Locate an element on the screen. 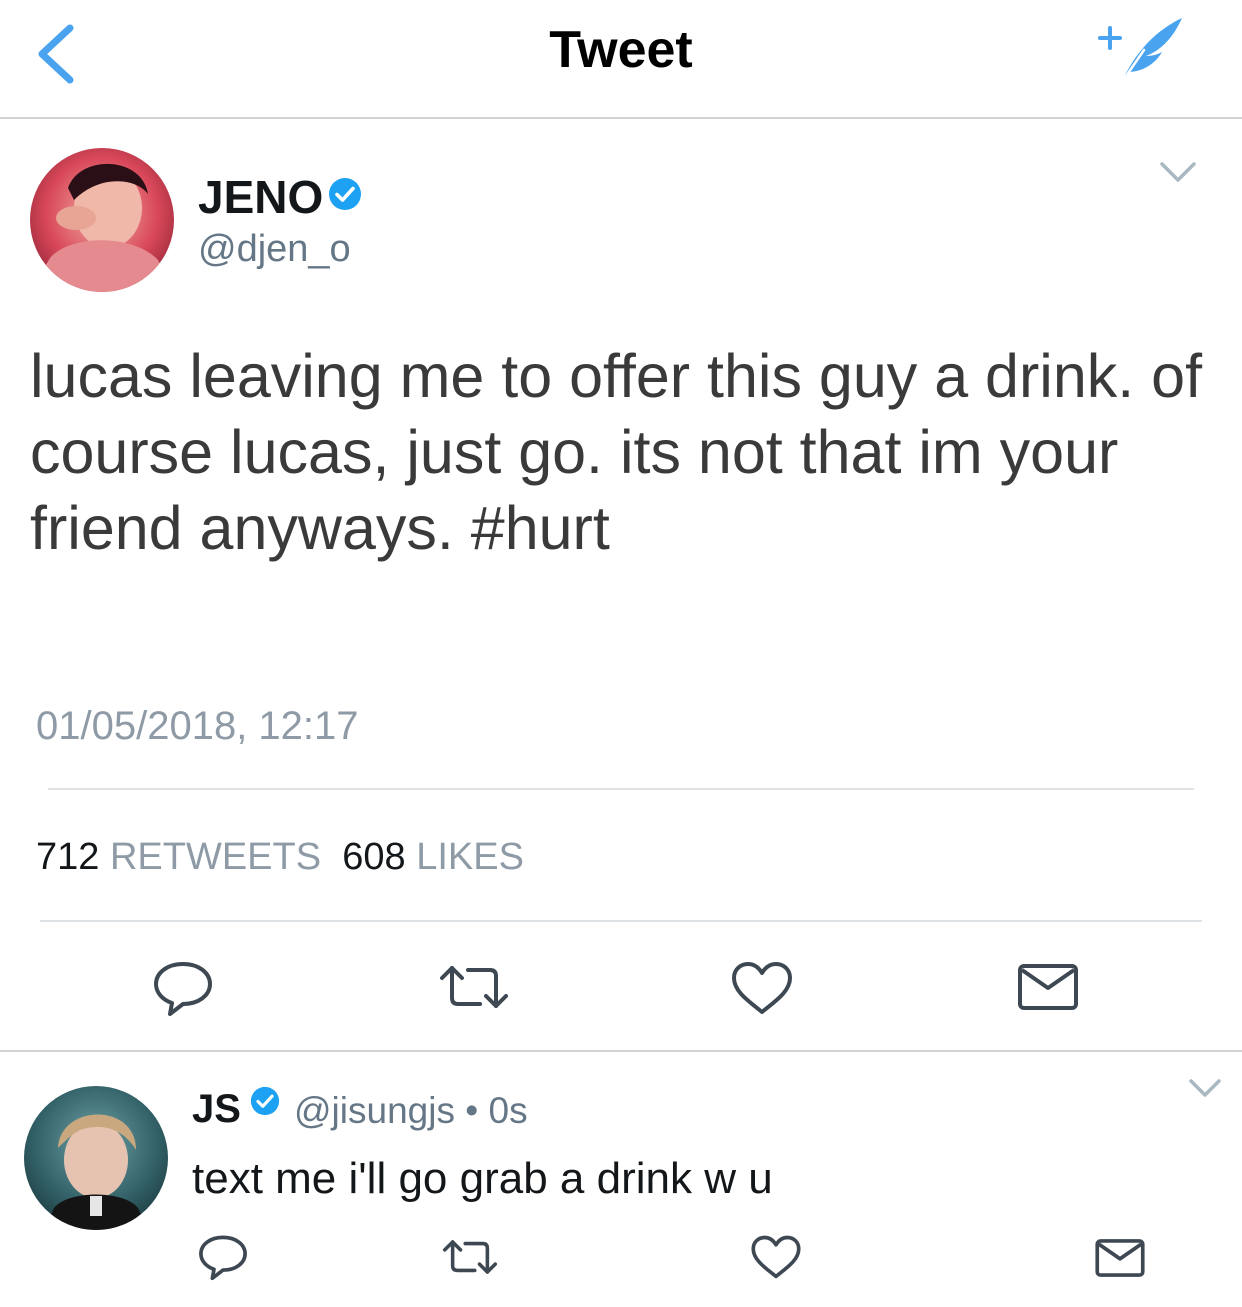 The height and width of the screenshot is (1307, 1242). likes-stat: 608 LIKES is located at coordinates (433, 857).